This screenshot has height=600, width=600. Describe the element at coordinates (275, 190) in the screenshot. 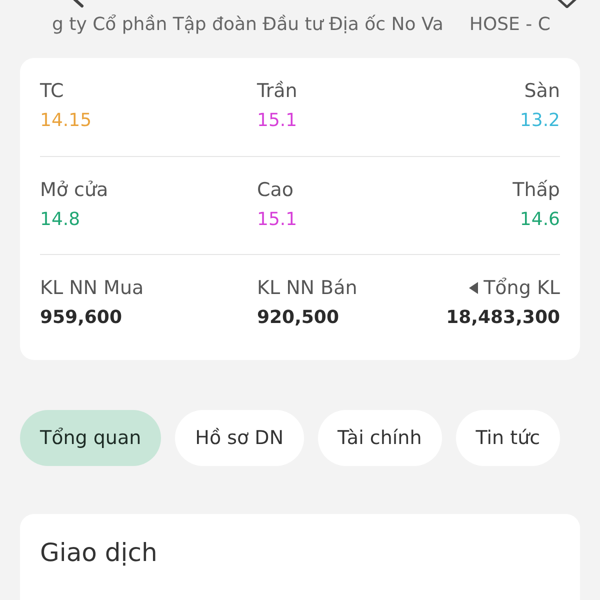

I see `stat-label: Cao` at that location.